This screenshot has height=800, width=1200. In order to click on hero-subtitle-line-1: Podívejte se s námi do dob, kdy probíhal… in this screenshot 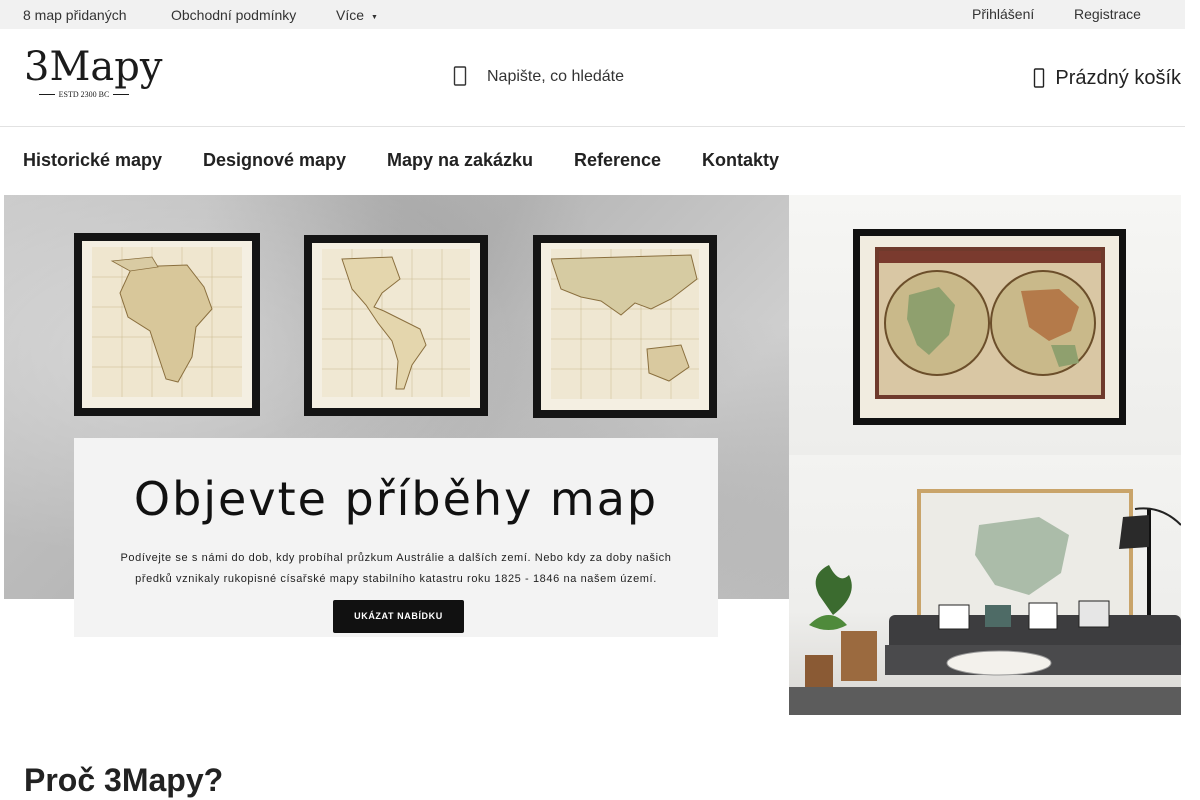, I will do `click(396, 558)`.